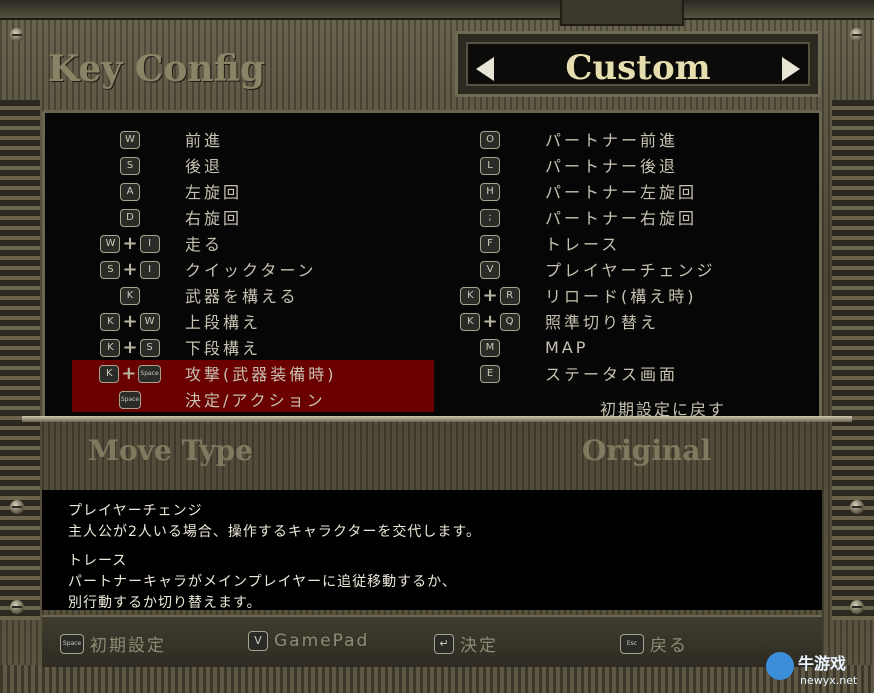 Image resolution: width=874 pixels, height=693 pixels. I want to click on description-line: 主人公が2人いる場合、操作するキャラクターを交代します。, so click(274, 532).